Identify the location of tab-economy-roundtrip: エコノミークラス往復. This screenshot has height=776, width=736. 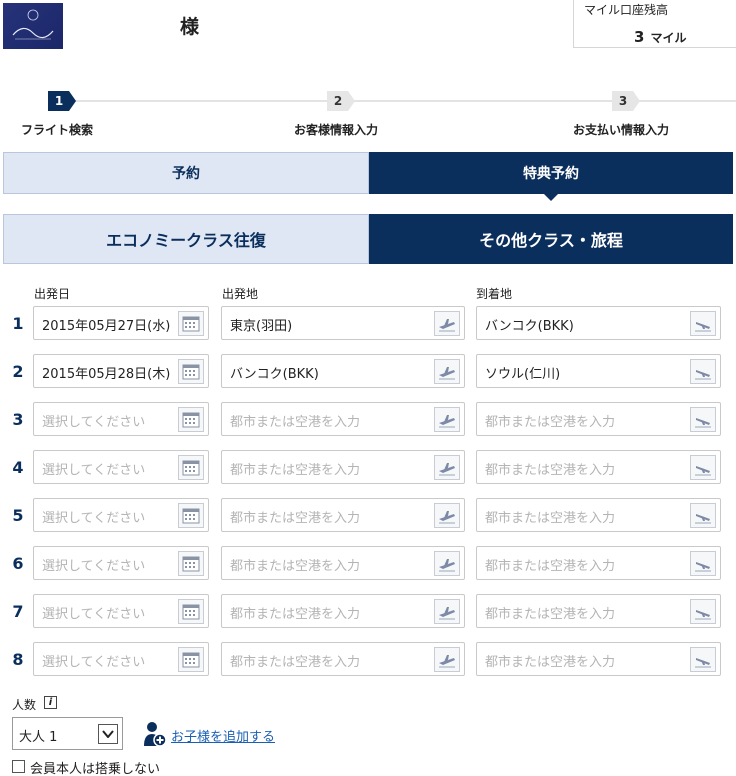
(186, 239).